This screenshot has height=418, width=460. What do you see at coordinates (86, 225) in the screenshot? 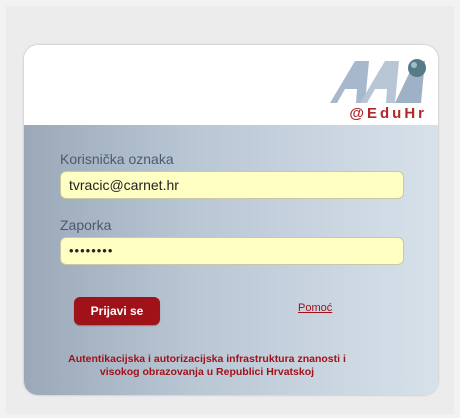
I see `password-label: Zaporka` at bounding box center [86, 225].